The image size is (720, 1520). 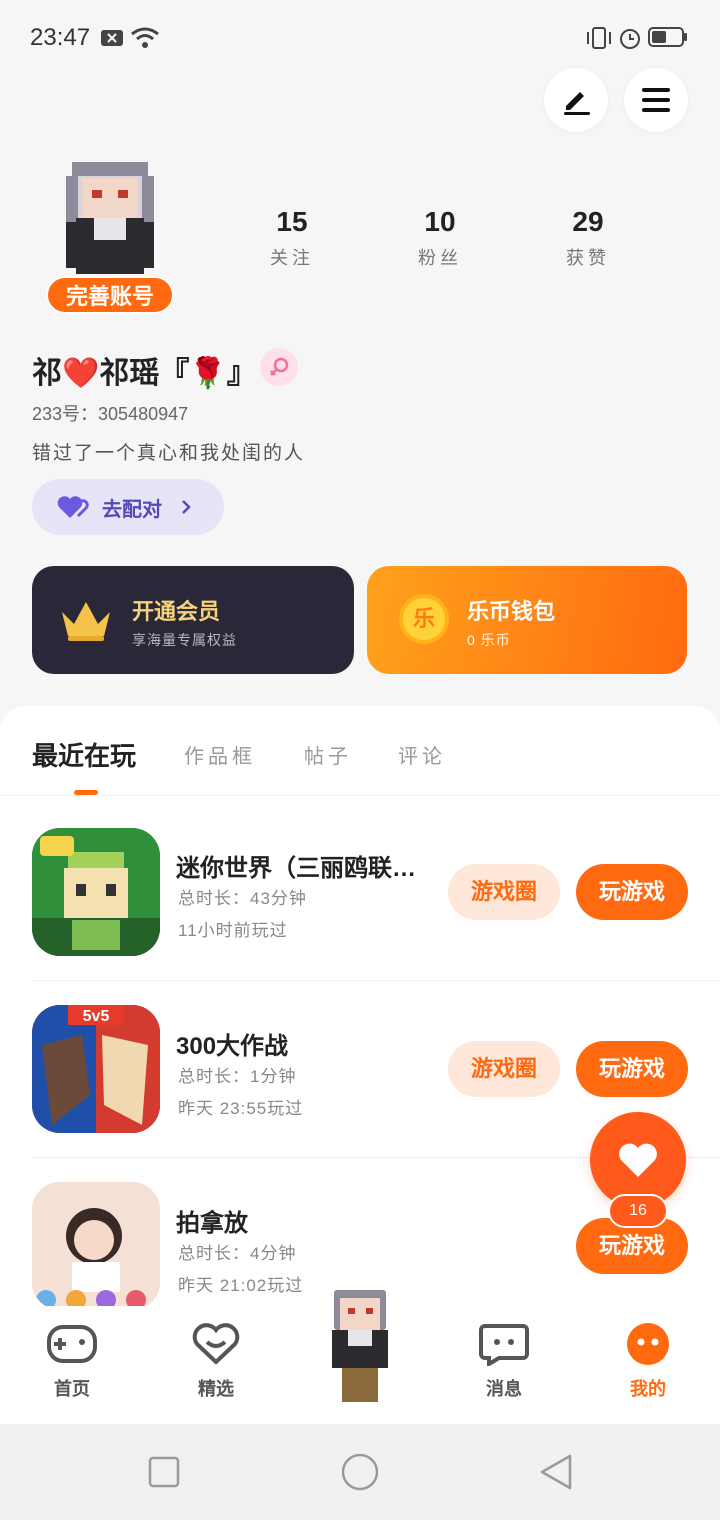 I want to click on game-last-played-3: 昨天 21:02玩过, so click(x=241, y=1285).